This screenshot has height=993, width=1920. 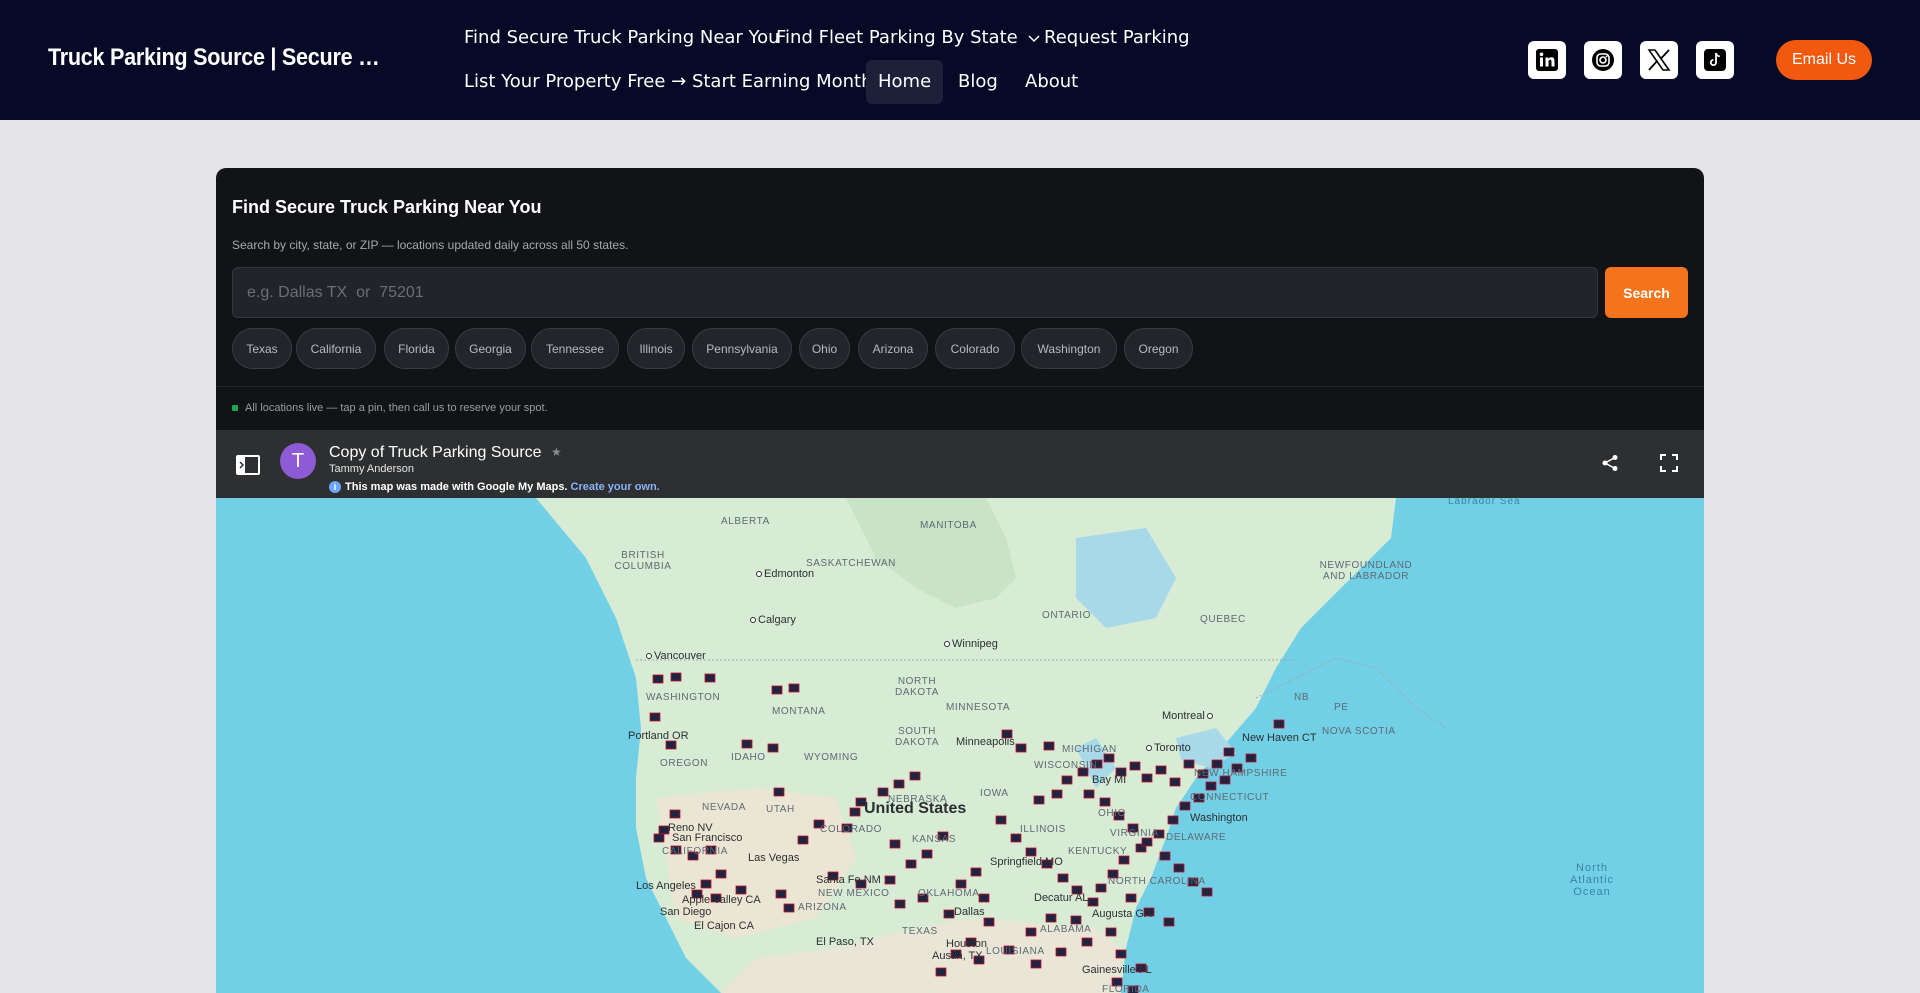 I want to click on city-marker: Las Vegas, so click(x=773, y=858).